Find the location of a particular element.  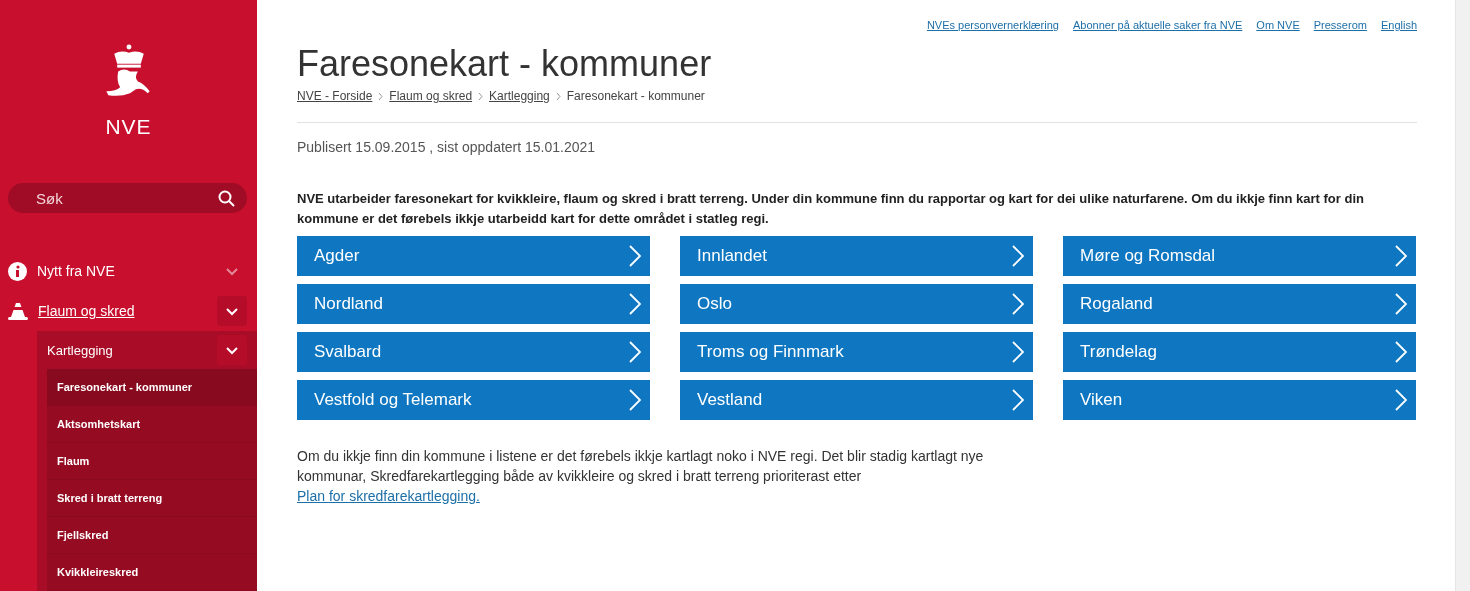

region-button: Agder is located at coordinates (473, 256).